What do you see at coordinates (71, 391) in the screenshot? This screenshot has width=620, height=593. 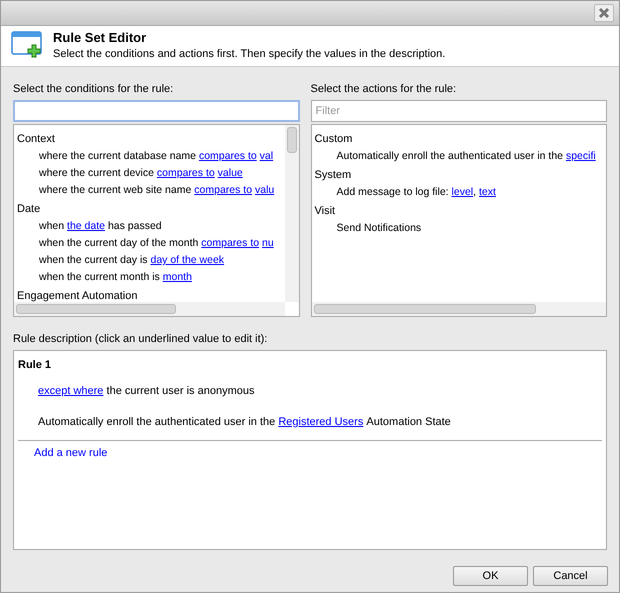 I see `value-link: except where` at bounding box center [71, 391].